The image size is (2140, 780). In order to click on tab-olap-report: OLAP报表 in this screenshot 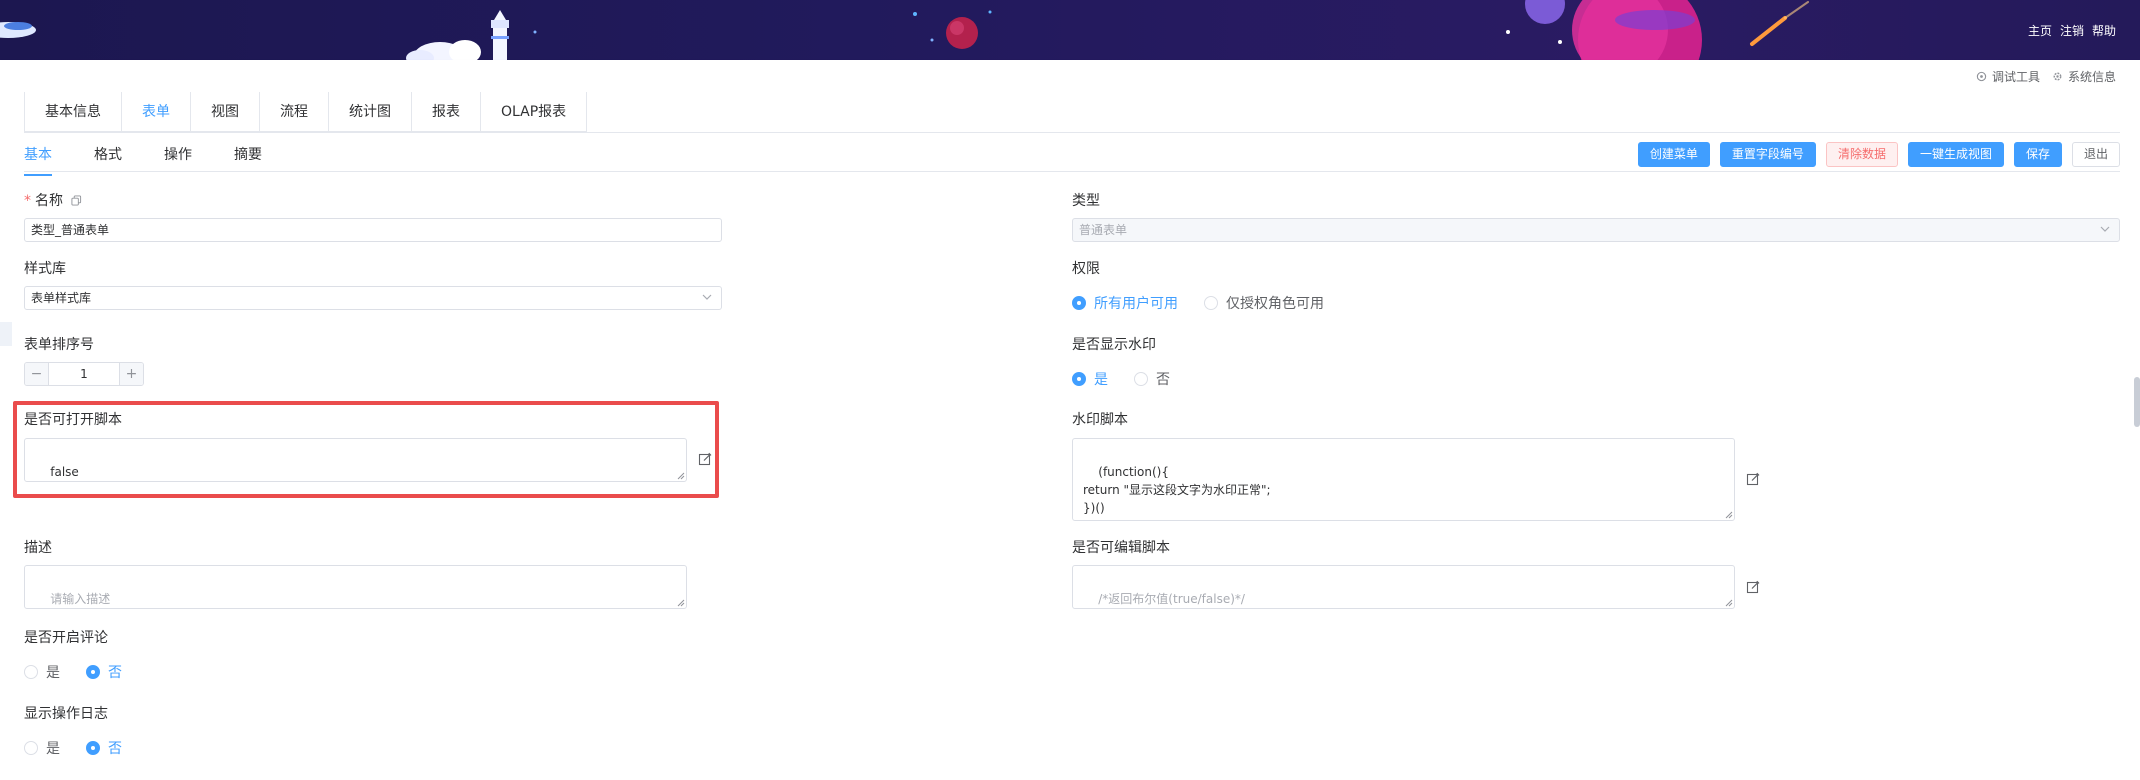, I will do `click(533, 112)`.